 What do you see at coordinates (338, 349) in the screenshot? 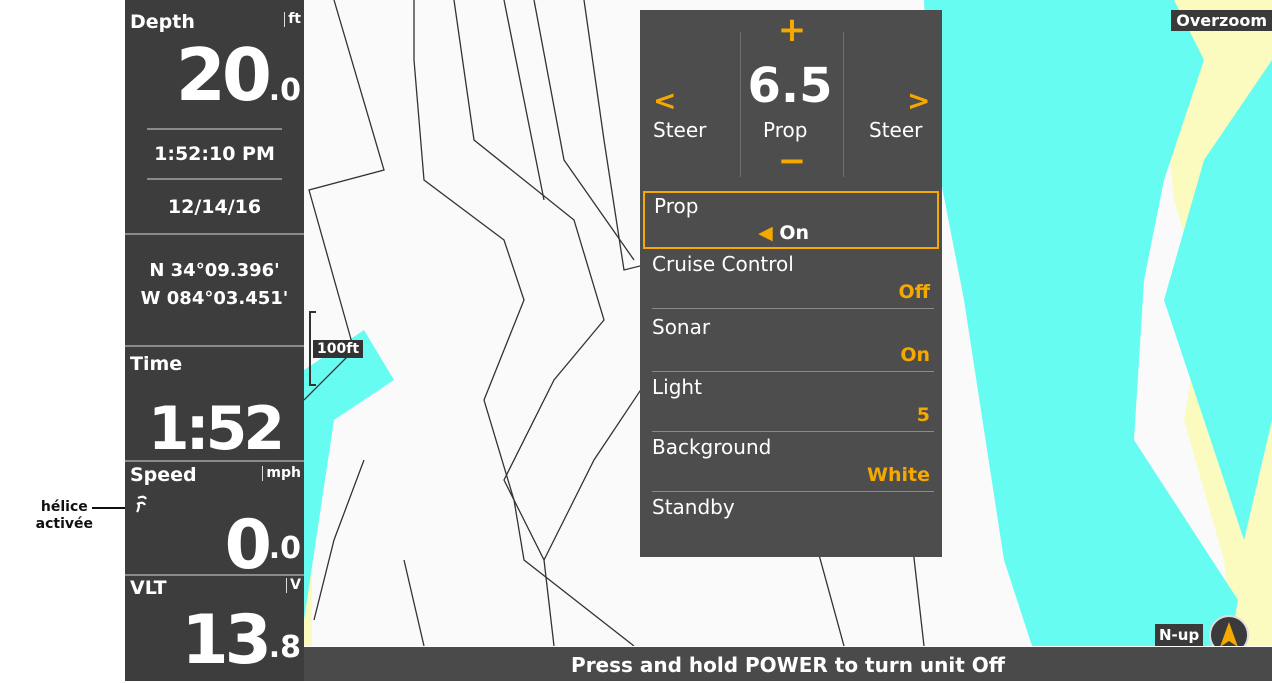
I see `scale-label: 100ft` at bounding box center [338, 349].